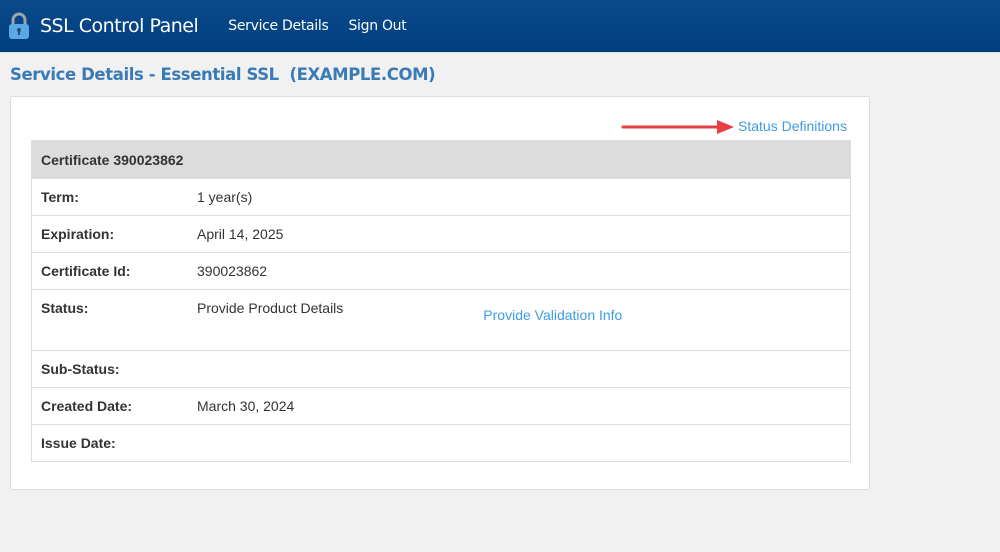  I want to click on row-label: Term:, so click(109, 197).